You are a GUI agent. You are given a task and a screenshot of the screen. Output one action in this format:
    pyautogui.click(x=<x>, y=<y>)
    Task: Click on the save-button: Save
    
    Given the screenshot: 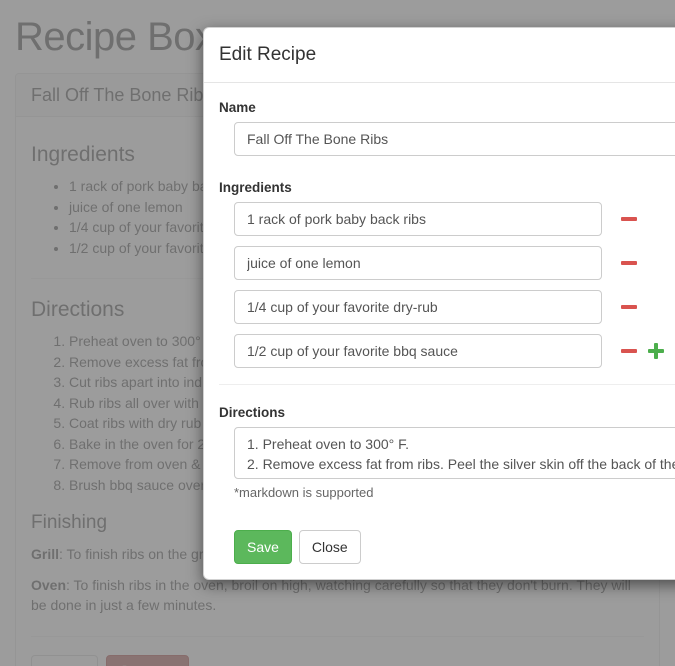 What is the action you would take?
    pyautogui.click(x=263, y=547)
    